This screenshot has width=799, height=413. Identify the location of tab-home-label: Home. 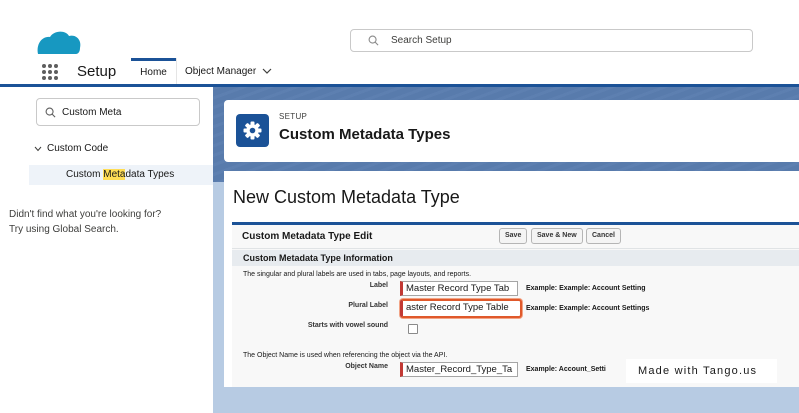
(153, 72).